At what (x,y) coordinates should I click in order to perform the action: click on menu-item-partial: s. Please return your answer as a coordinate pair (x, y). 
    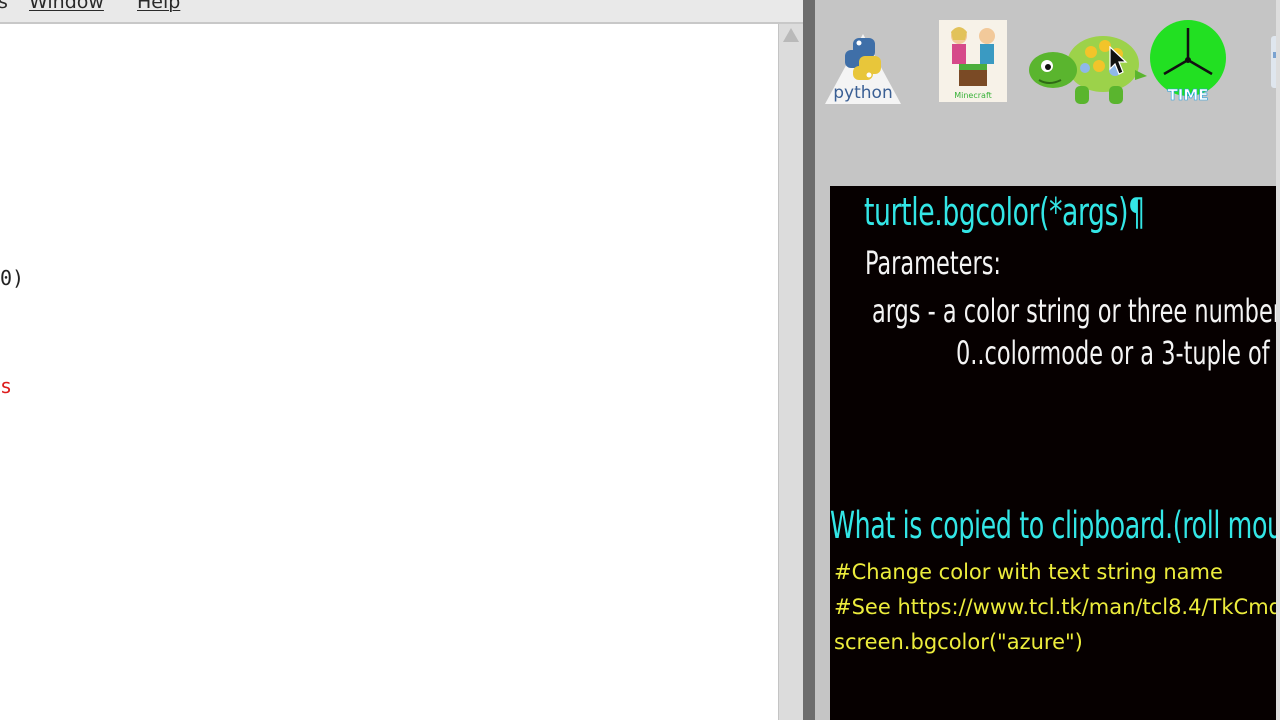
    Looking at the image, I should click on (4, 6).